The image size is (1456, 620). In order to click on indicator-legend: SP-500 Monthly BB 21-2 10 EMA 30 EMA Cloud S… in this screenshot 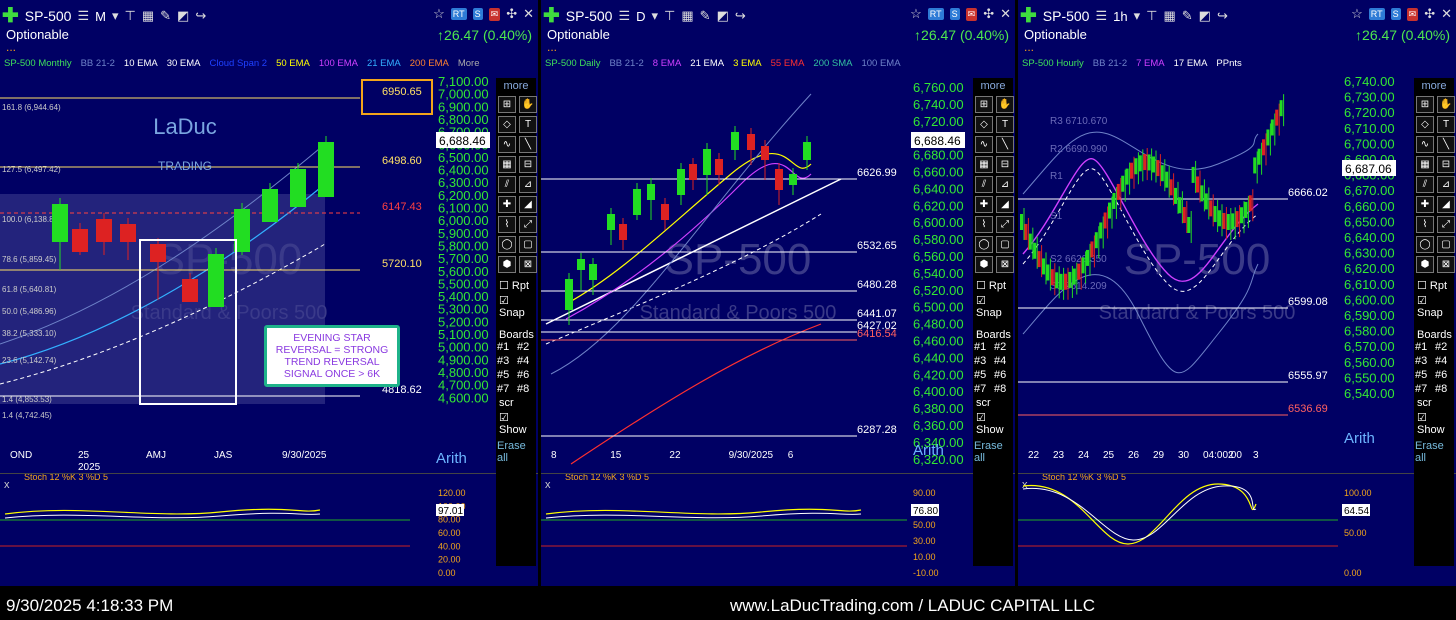, I will do `click(269, 66)`.